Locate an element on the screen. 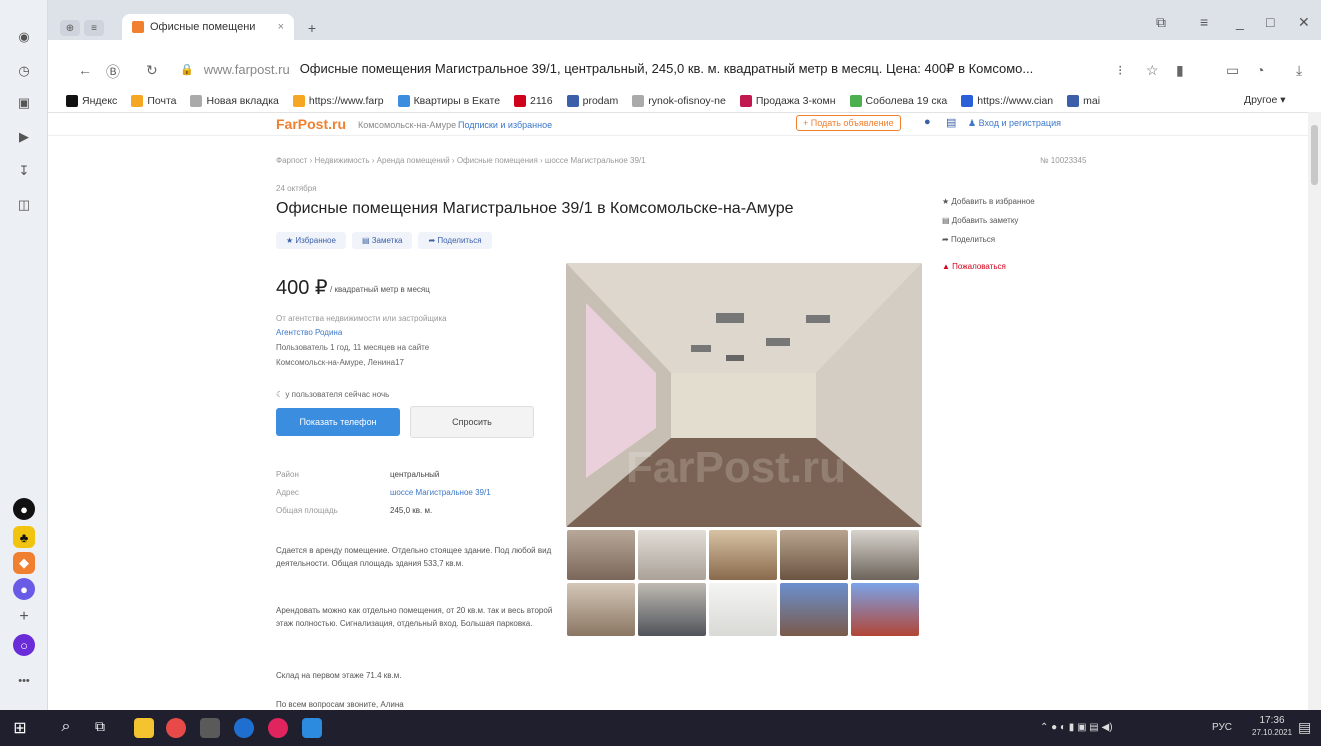 Image resolution: width=1321 pixels, height=746 pixels. show-phone-button: Показать телефон is located at coordinates (338, 422).